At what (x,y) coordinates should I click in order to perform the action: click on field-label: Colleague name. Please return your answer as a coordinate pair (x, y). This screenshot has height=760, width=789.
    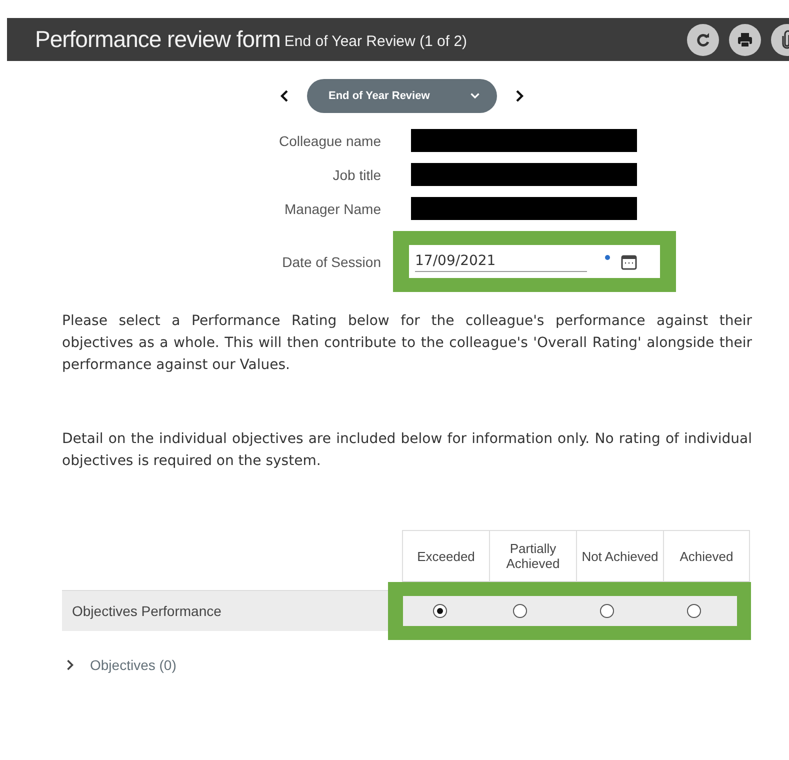
    Looking at the image, I should click on (330, 140).